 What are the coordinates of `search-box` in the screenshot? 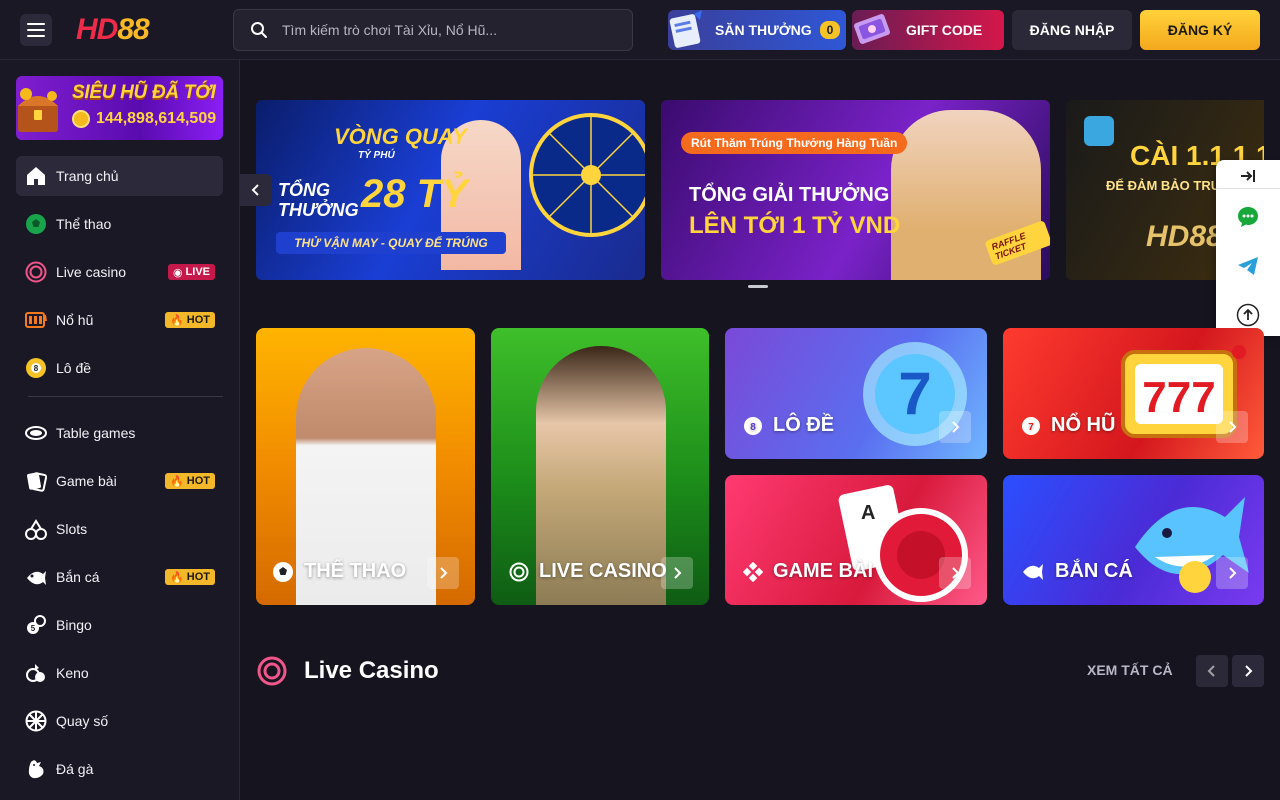 It's located at (433, 30).